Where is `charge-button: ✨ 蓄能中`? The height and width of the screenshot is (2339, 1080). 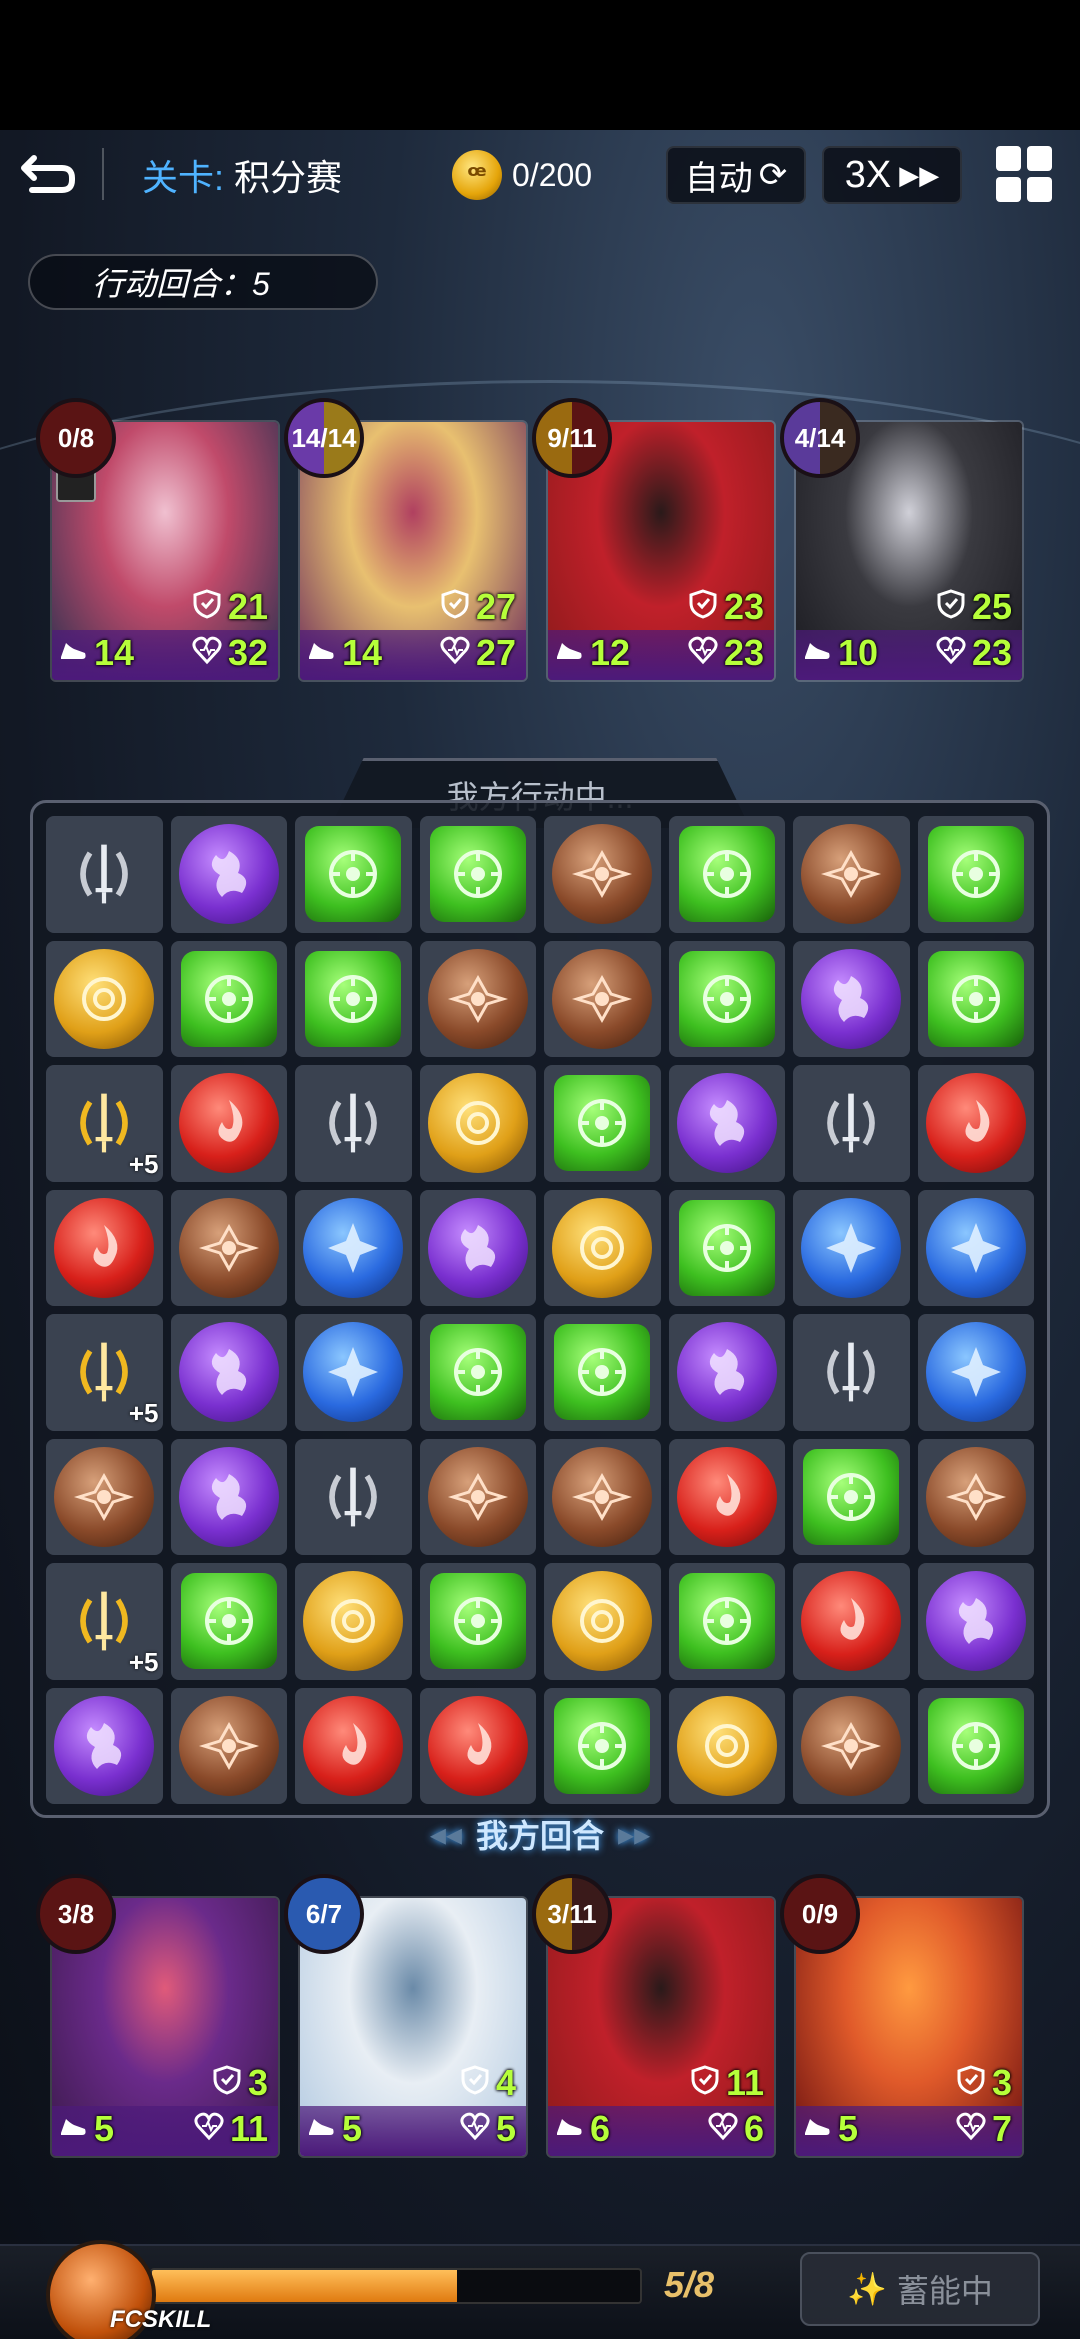 charge-button: ✨ 蓄能中 is located at coordinates (920, 2289).